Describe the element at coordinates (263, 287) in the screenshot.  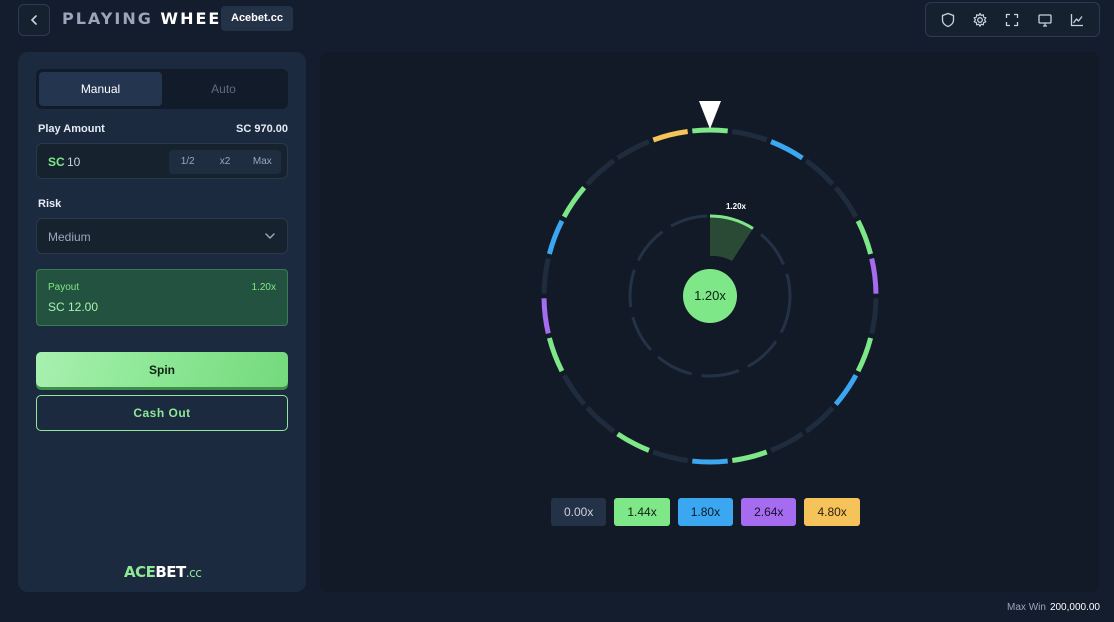
I see `payout-multiplier: 1.20x` at that location.